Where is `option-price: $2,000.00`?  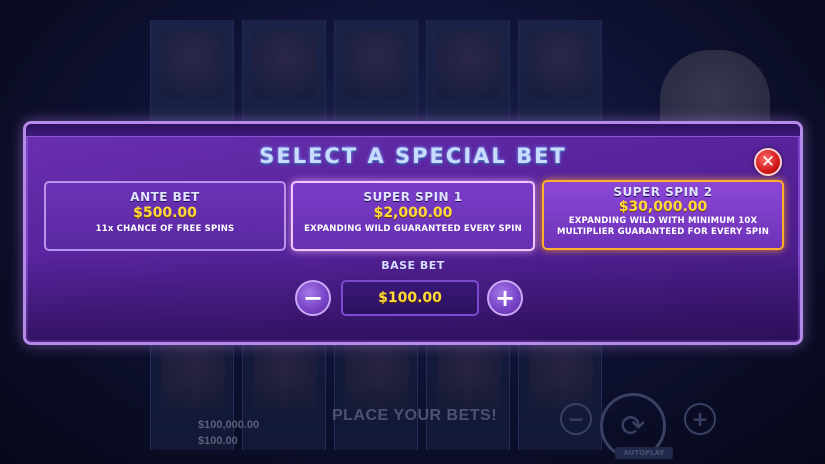 option-price: $2,000.00 is located at coordinates (413, 213).